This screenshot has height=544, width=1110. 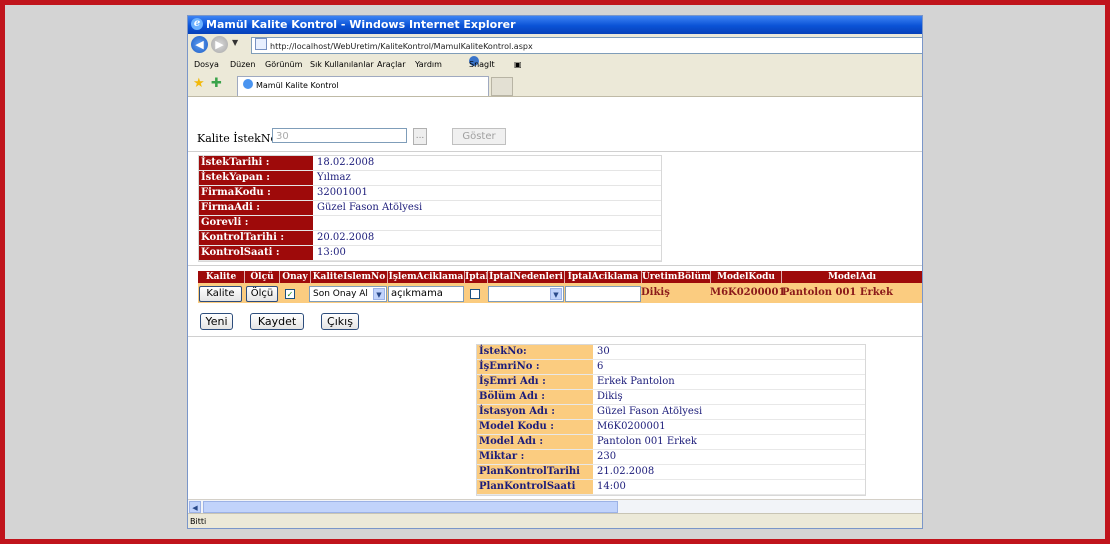 I want to click on info-key: KontrolSaati :, so click(x=256, y=253).